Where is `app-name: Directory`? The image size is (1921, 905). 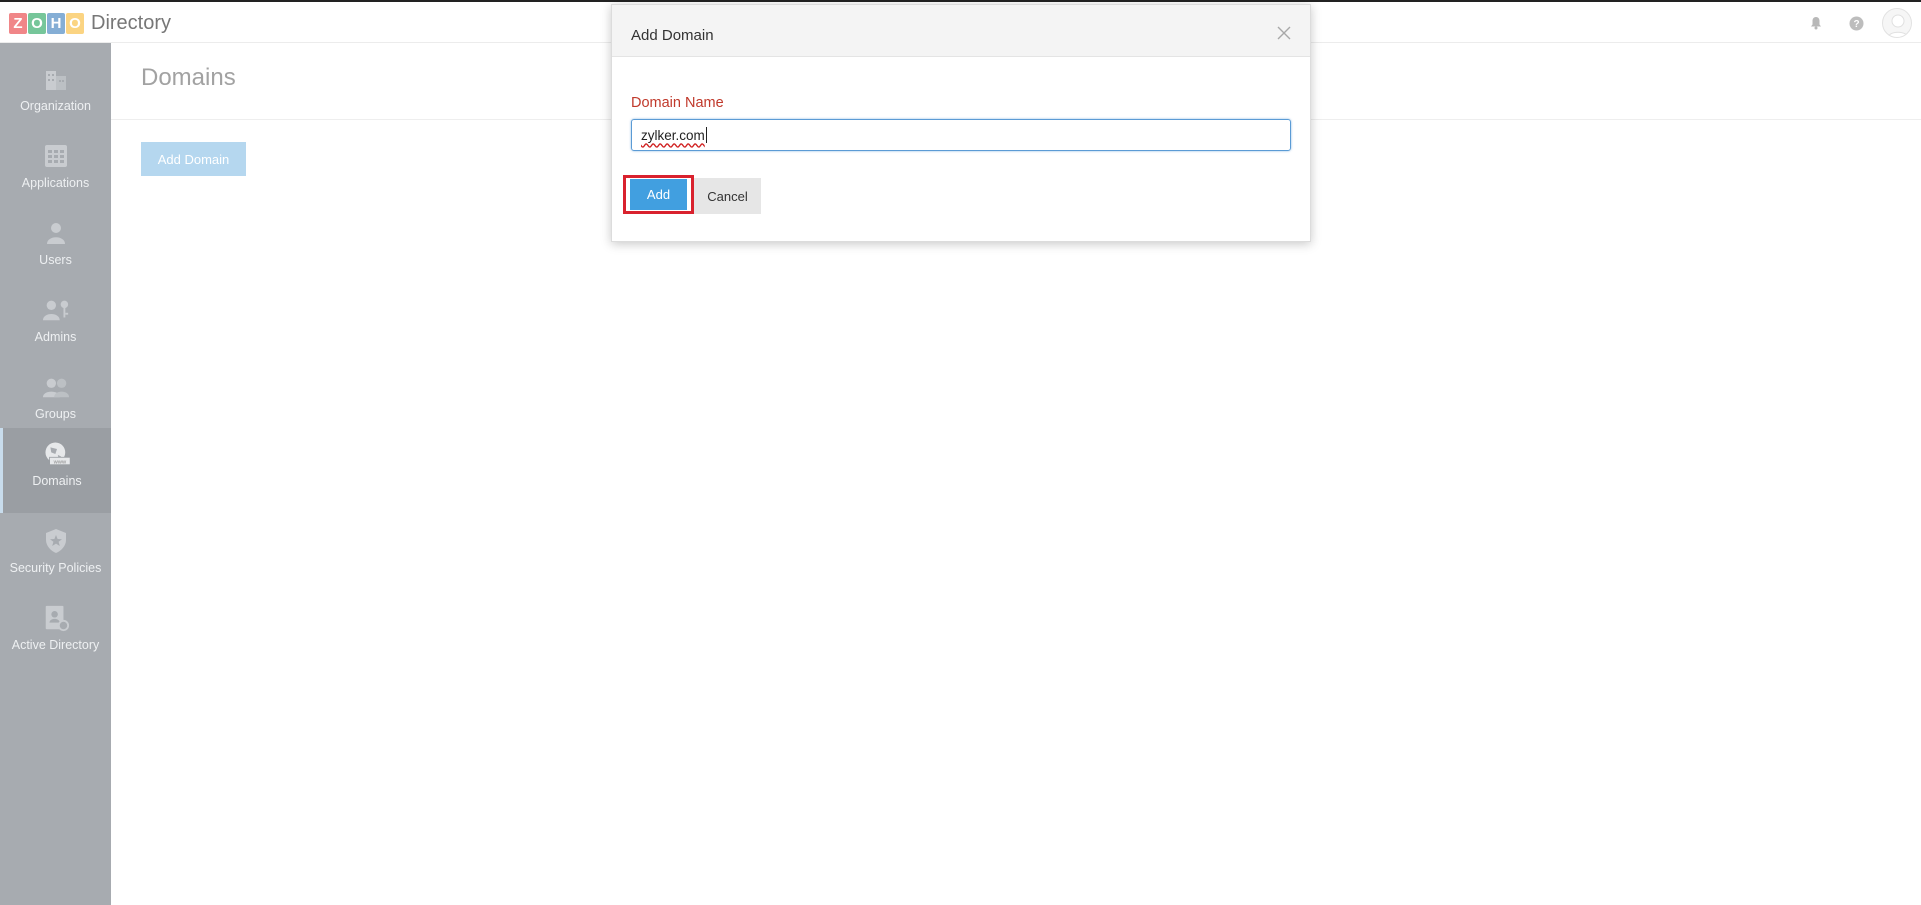 app-name: Directory is located at coordinates (131, 23).